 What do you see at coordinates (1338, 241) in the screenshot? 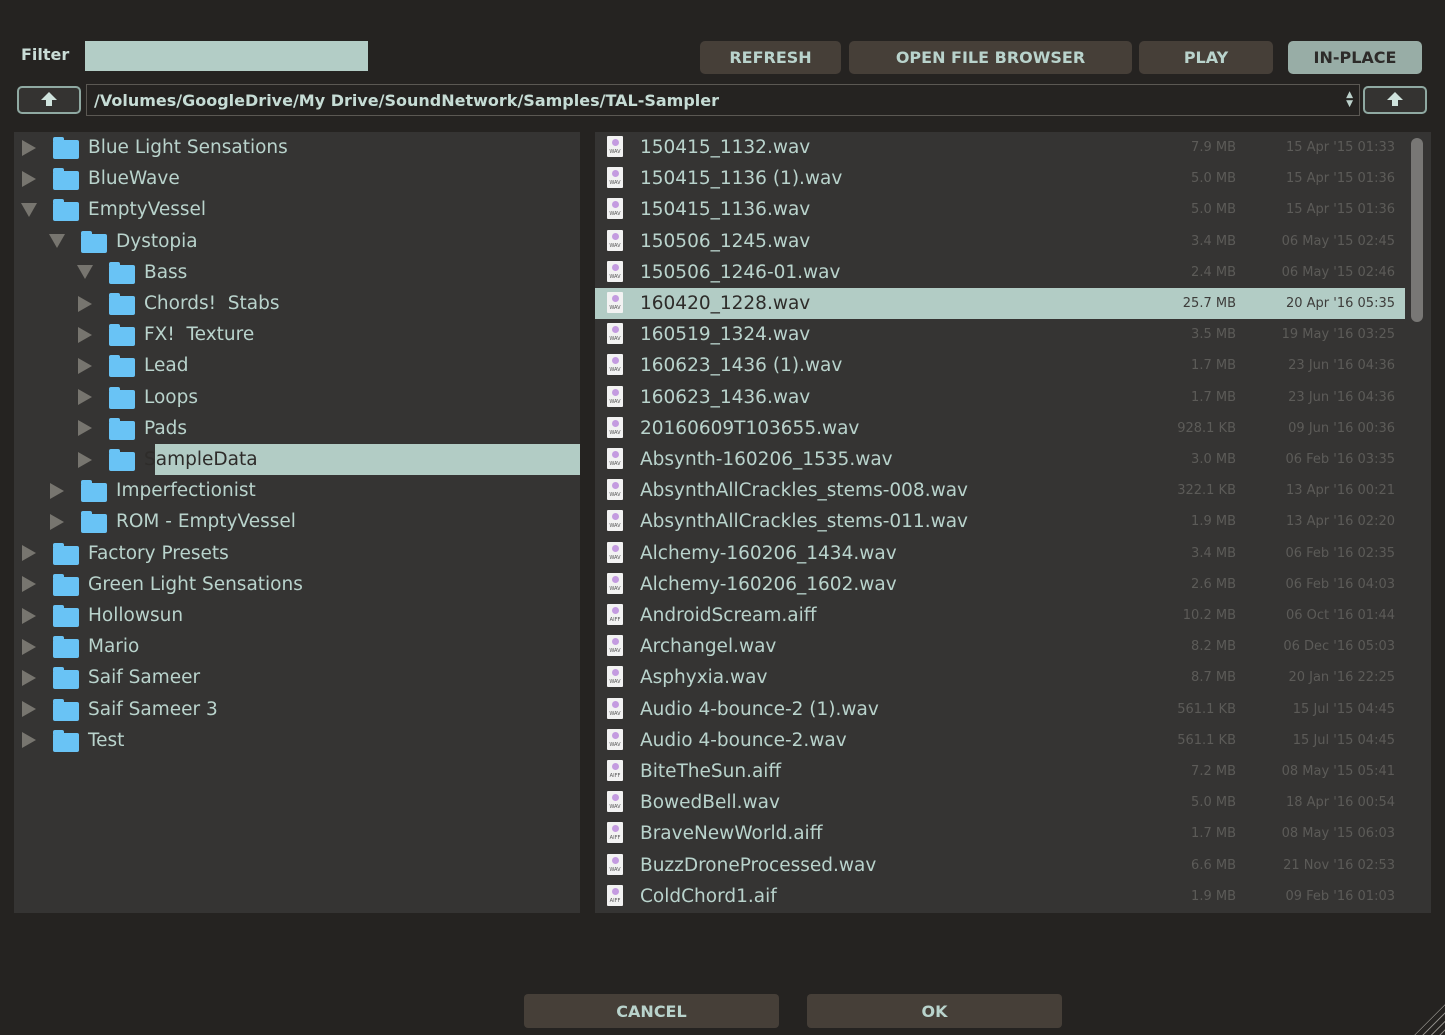
I see `file-date: 06 May '15 02:45` at bounding box center [1338, 241].